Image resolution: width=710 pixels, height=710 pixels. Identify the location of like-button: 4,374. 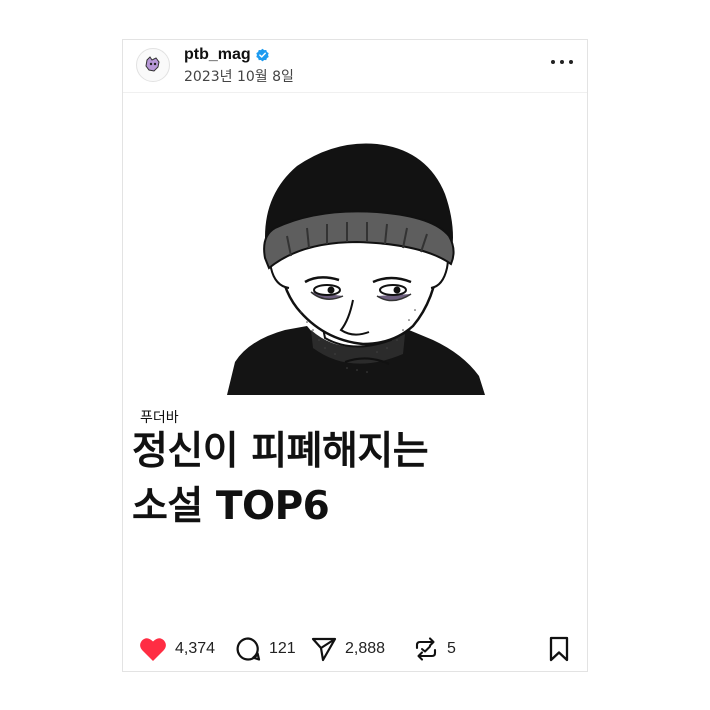
(177, 649).